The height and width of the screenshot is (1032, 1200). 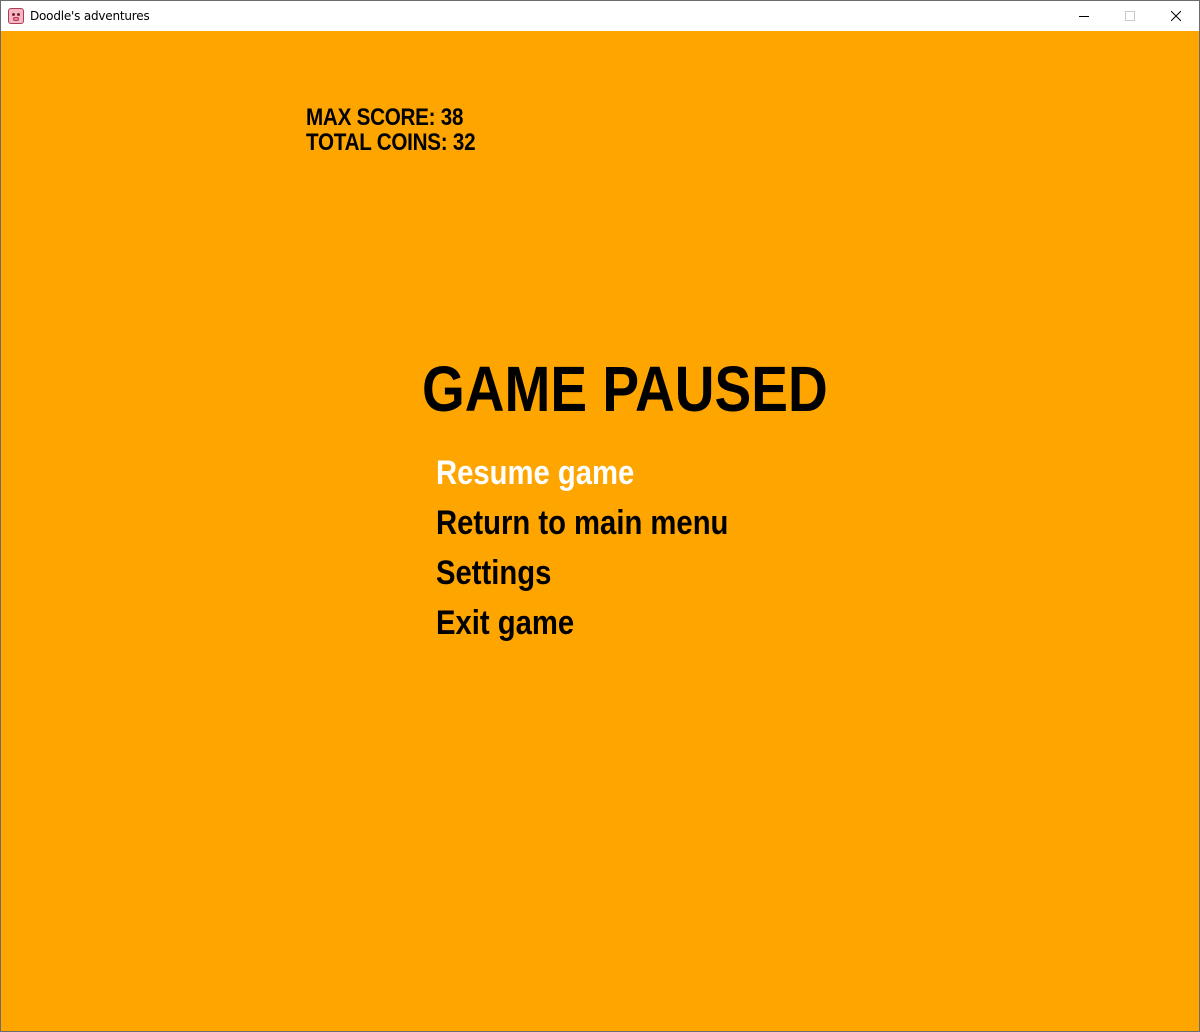 I want to click on minimize-button, so click(x=1084, y=16).